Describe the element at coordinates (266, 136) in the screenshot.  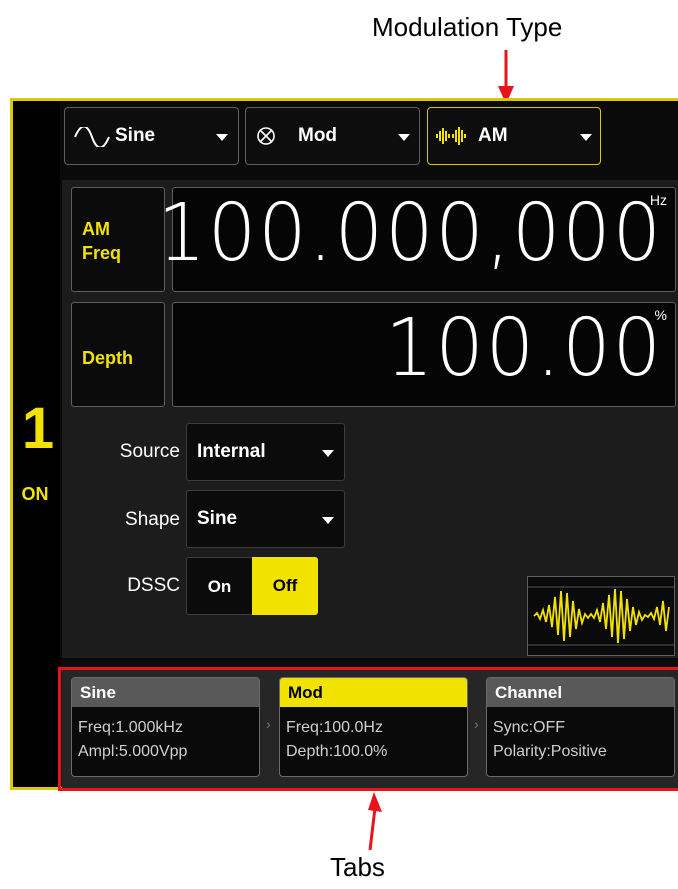
I see `modulation-circle-icon` at that location.